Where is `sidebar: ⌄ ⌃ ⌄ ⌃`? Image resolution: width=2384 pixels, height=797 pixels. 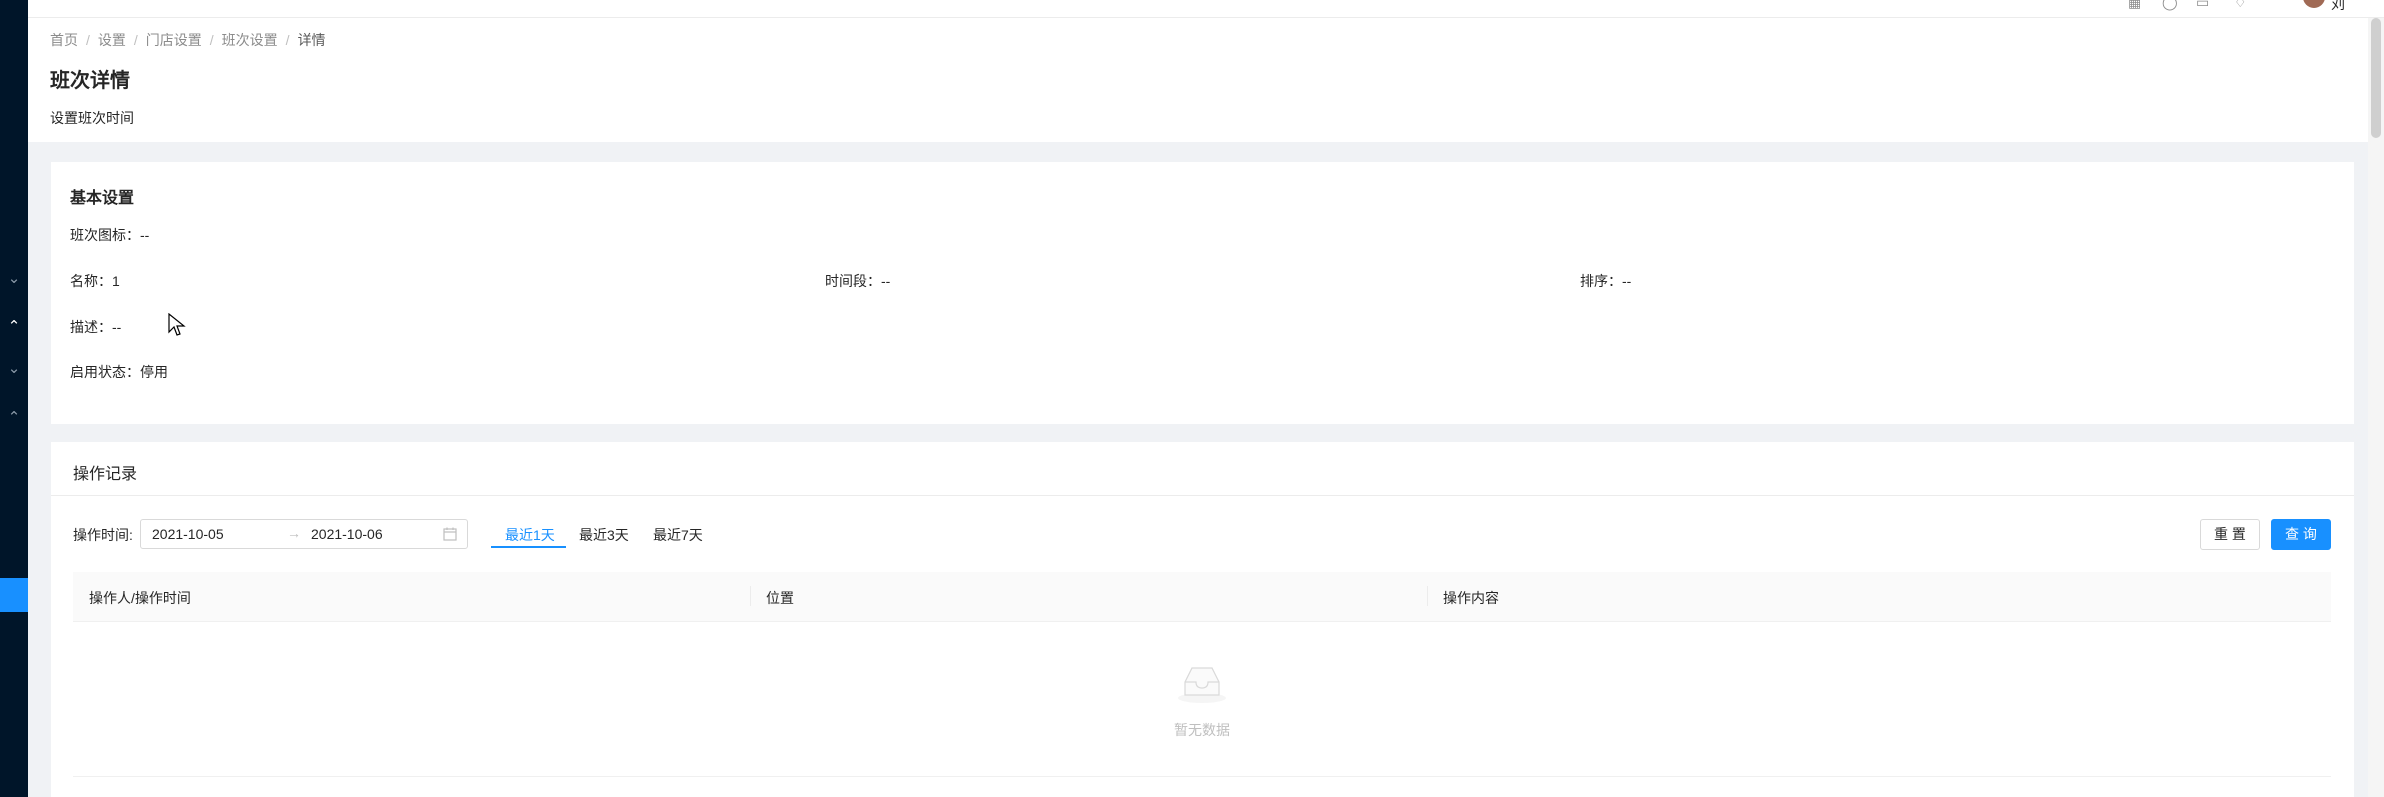
sidebar: ⌄ ⌃ ⌄ ⌃ is located at coordinates (14, 398).